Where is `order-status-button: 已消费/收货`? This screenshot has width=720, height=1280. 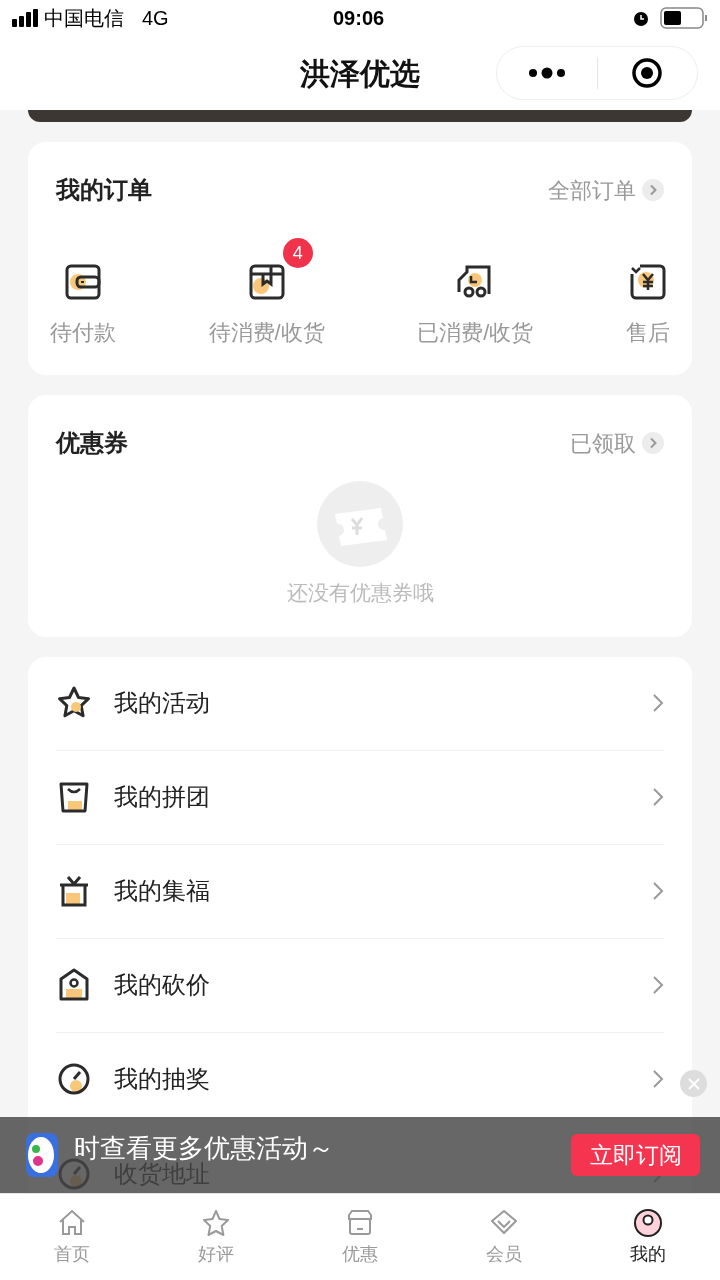
order-status-button: 已消费/收货 is located at coordinates (475, 305).